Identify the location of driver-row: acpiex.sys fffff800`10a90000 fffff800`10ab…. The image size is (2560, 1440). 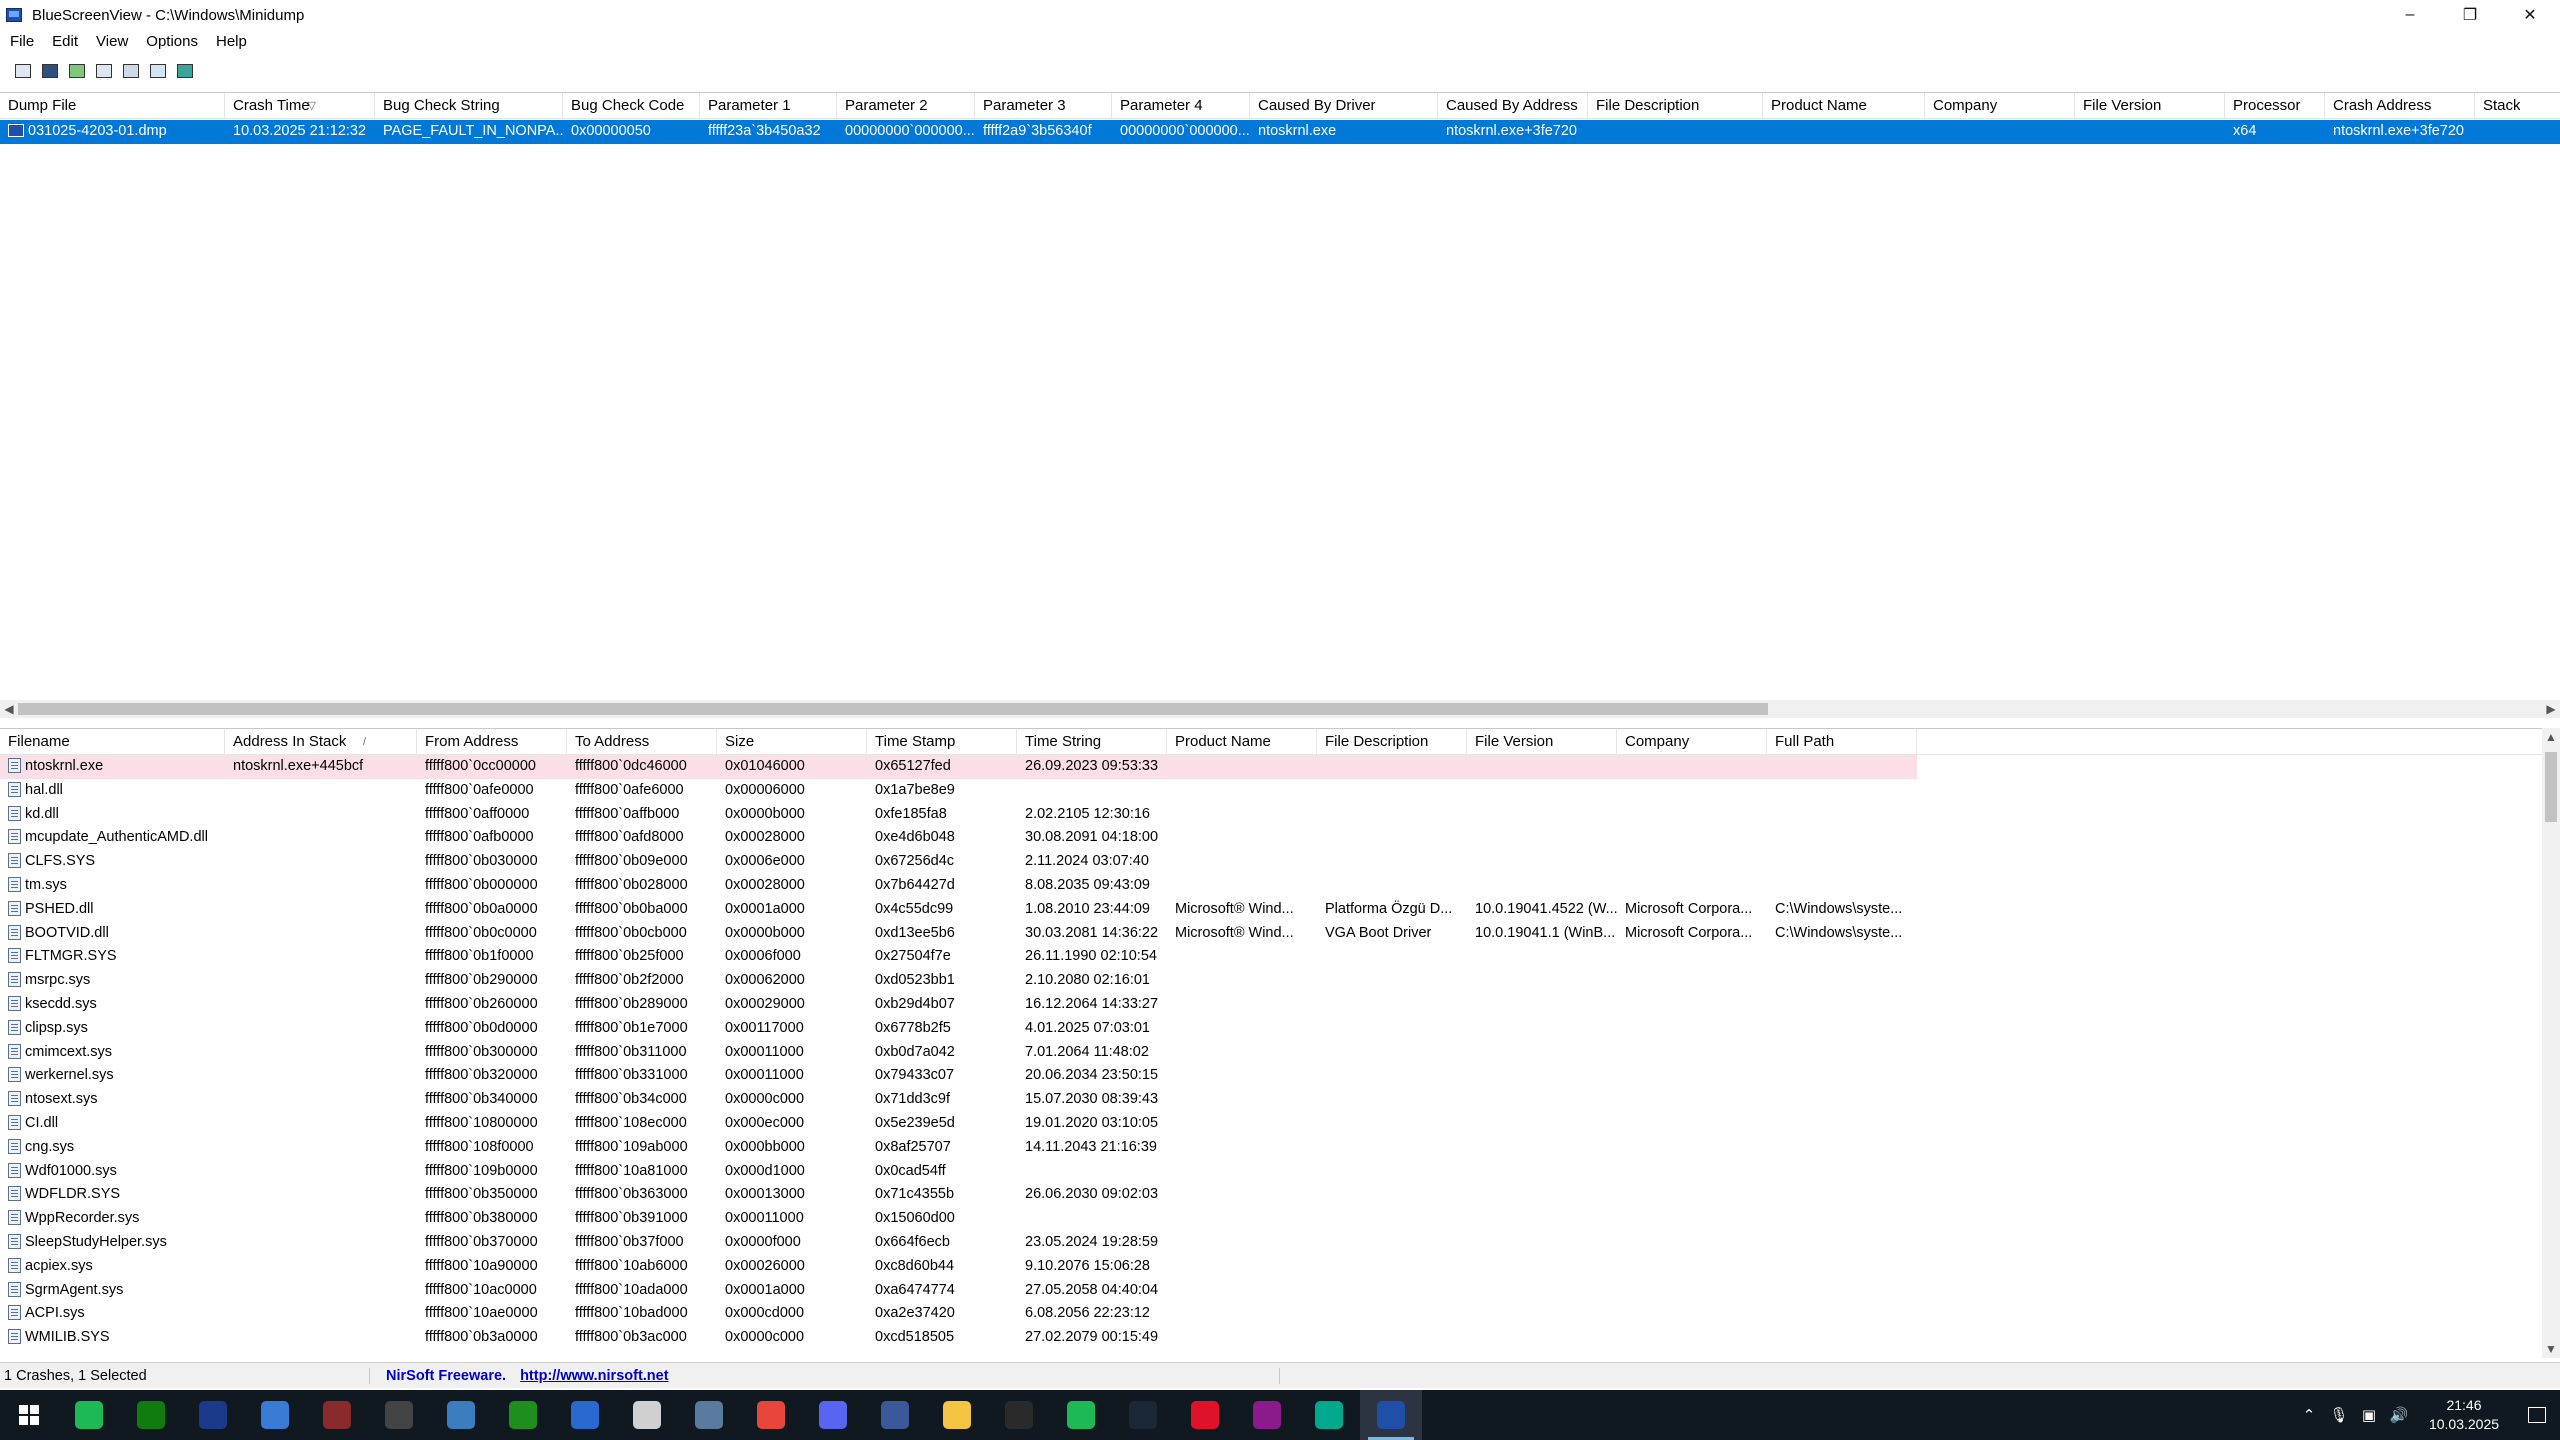
(1271, 1267).